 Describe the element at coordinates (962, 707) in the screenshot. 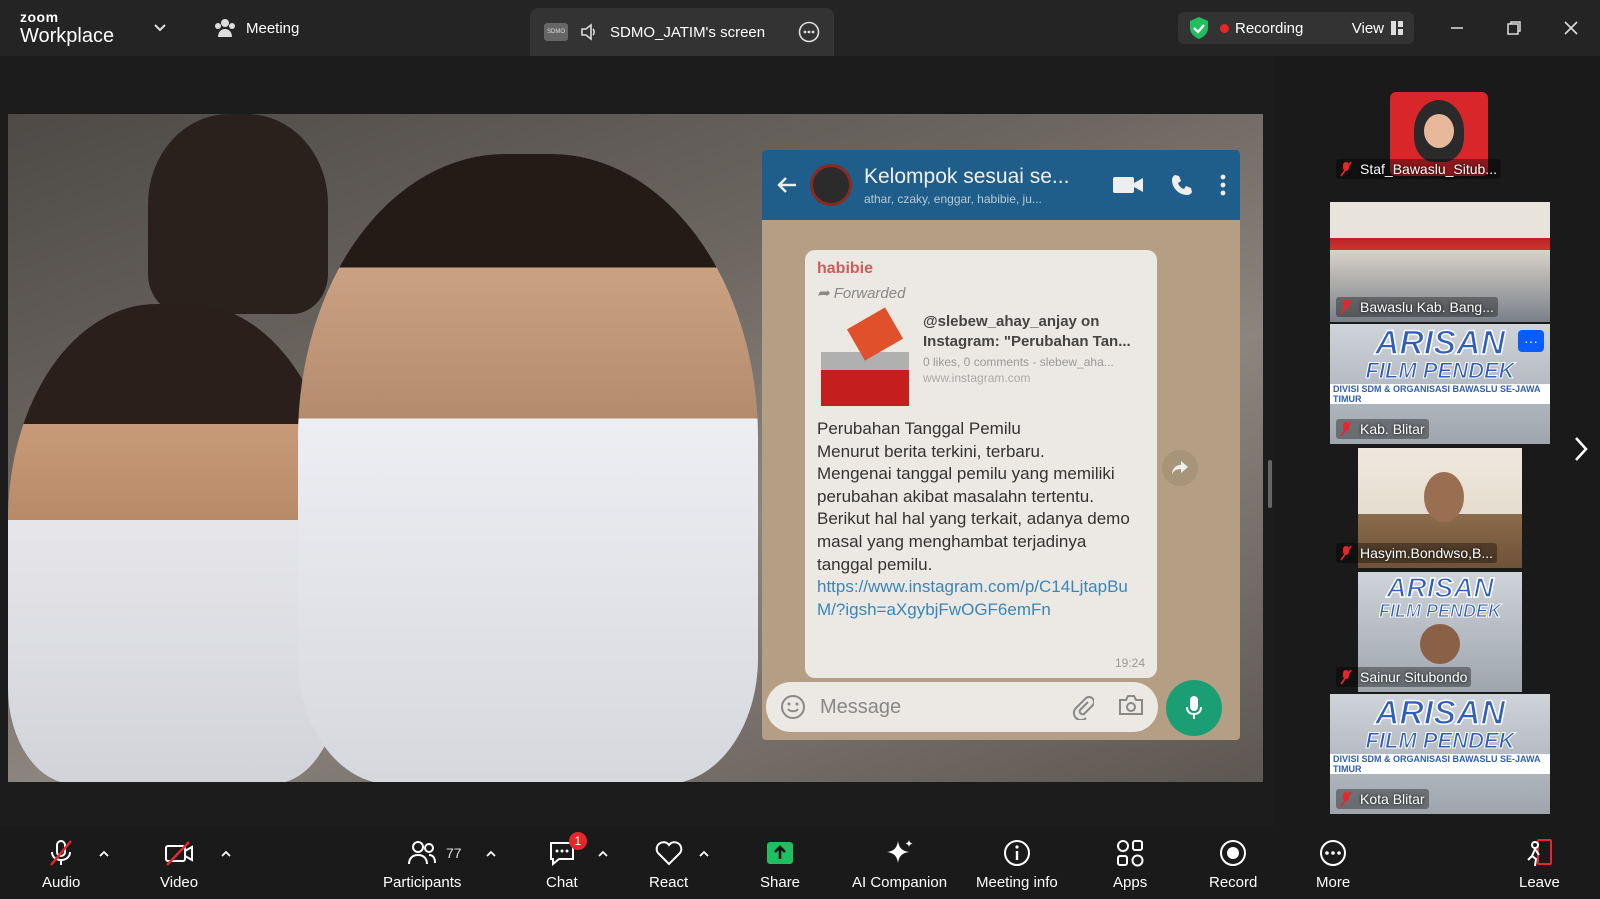

I see `message-input-bar: Message` at that location.